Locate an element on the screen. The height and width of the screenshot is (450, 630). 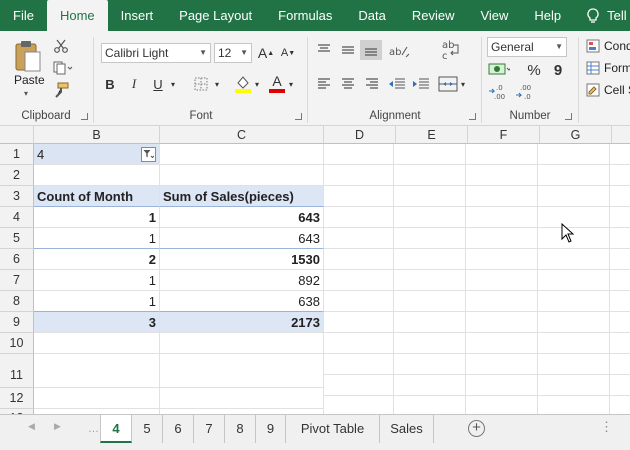
pivot-header-sum-of-sales: Sum of Sales(pieces) is located at coordinates (242, 196).